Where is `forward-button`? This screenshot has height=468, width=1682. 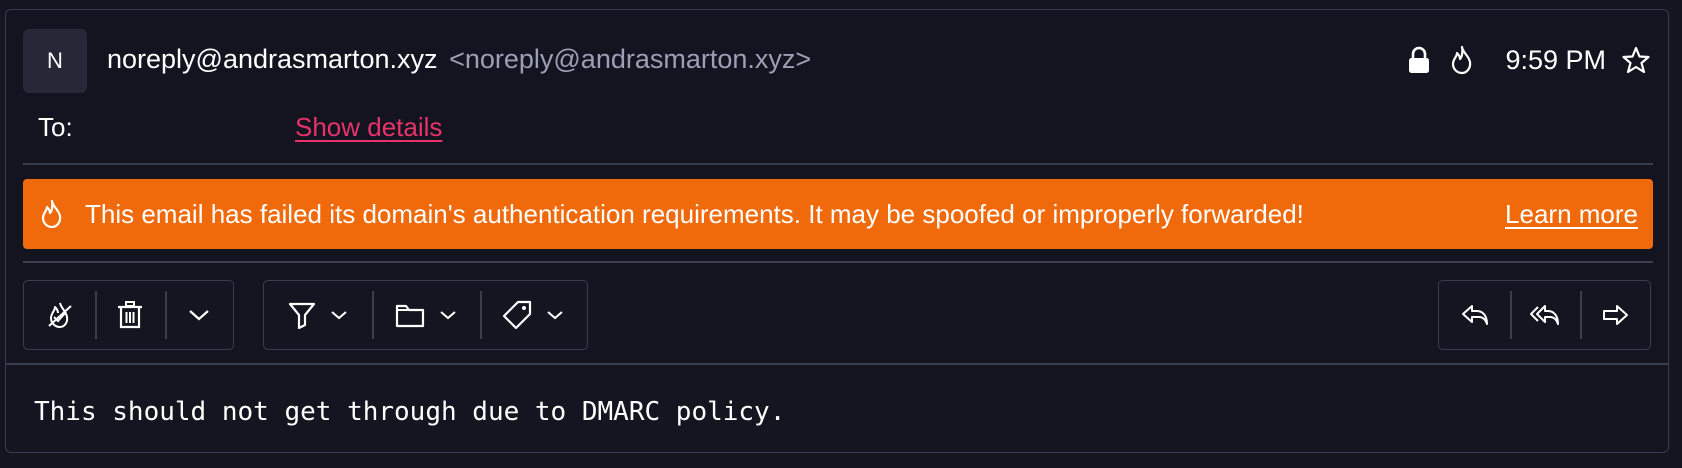 forward-button is located at coordinates (1615, 315).